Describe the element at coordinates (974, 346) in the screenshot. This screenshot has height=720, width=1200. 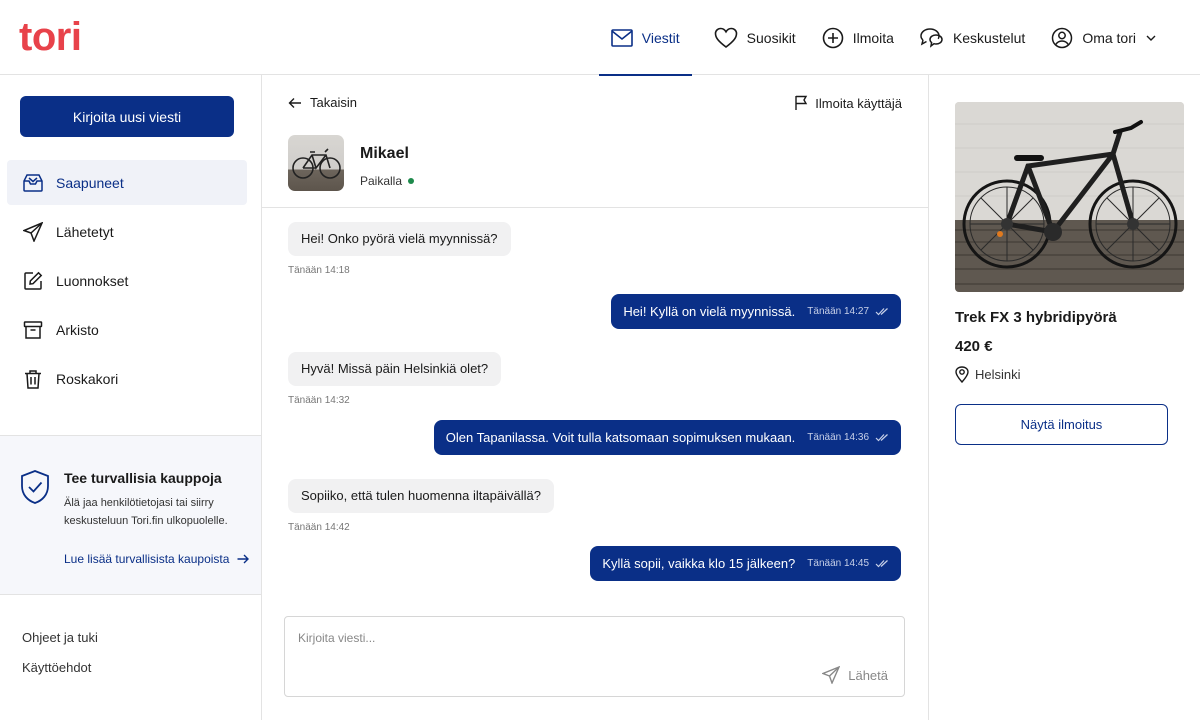
I see `listing-price: 420 €` at that location.